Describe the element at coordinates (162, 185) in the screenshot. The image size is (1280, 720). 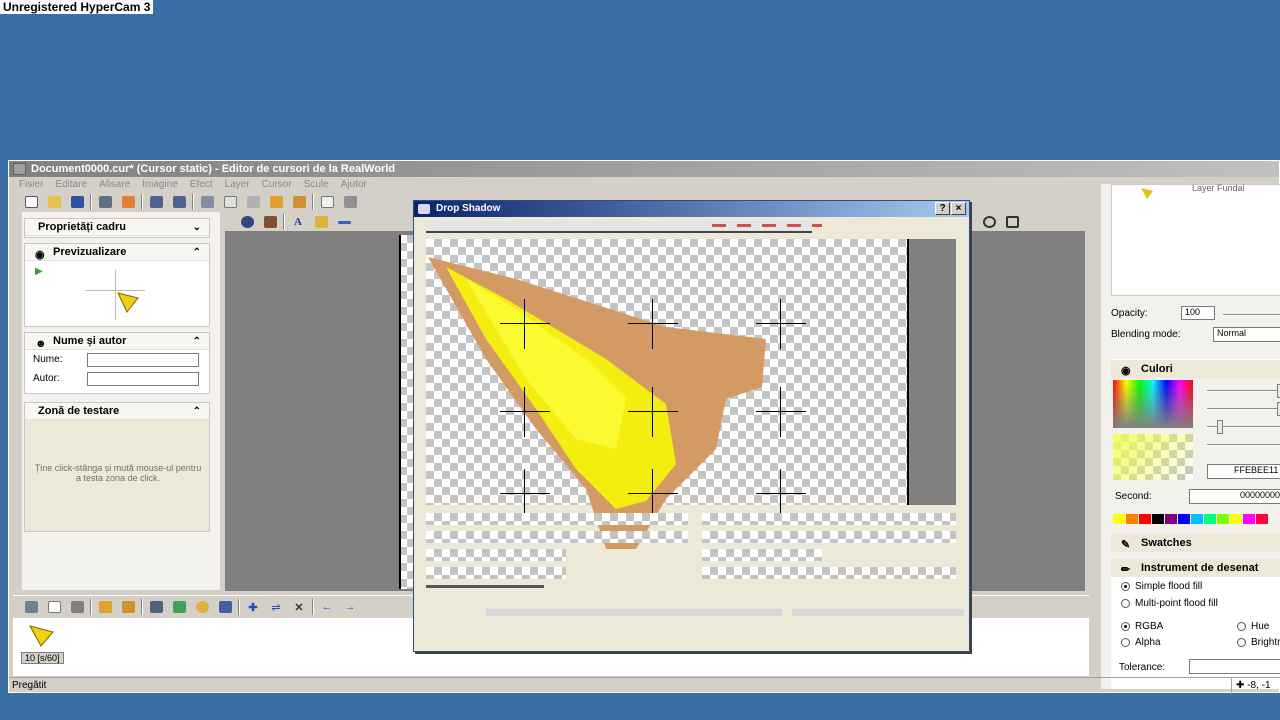
I see `menu-imagine: Imagine` at that location.